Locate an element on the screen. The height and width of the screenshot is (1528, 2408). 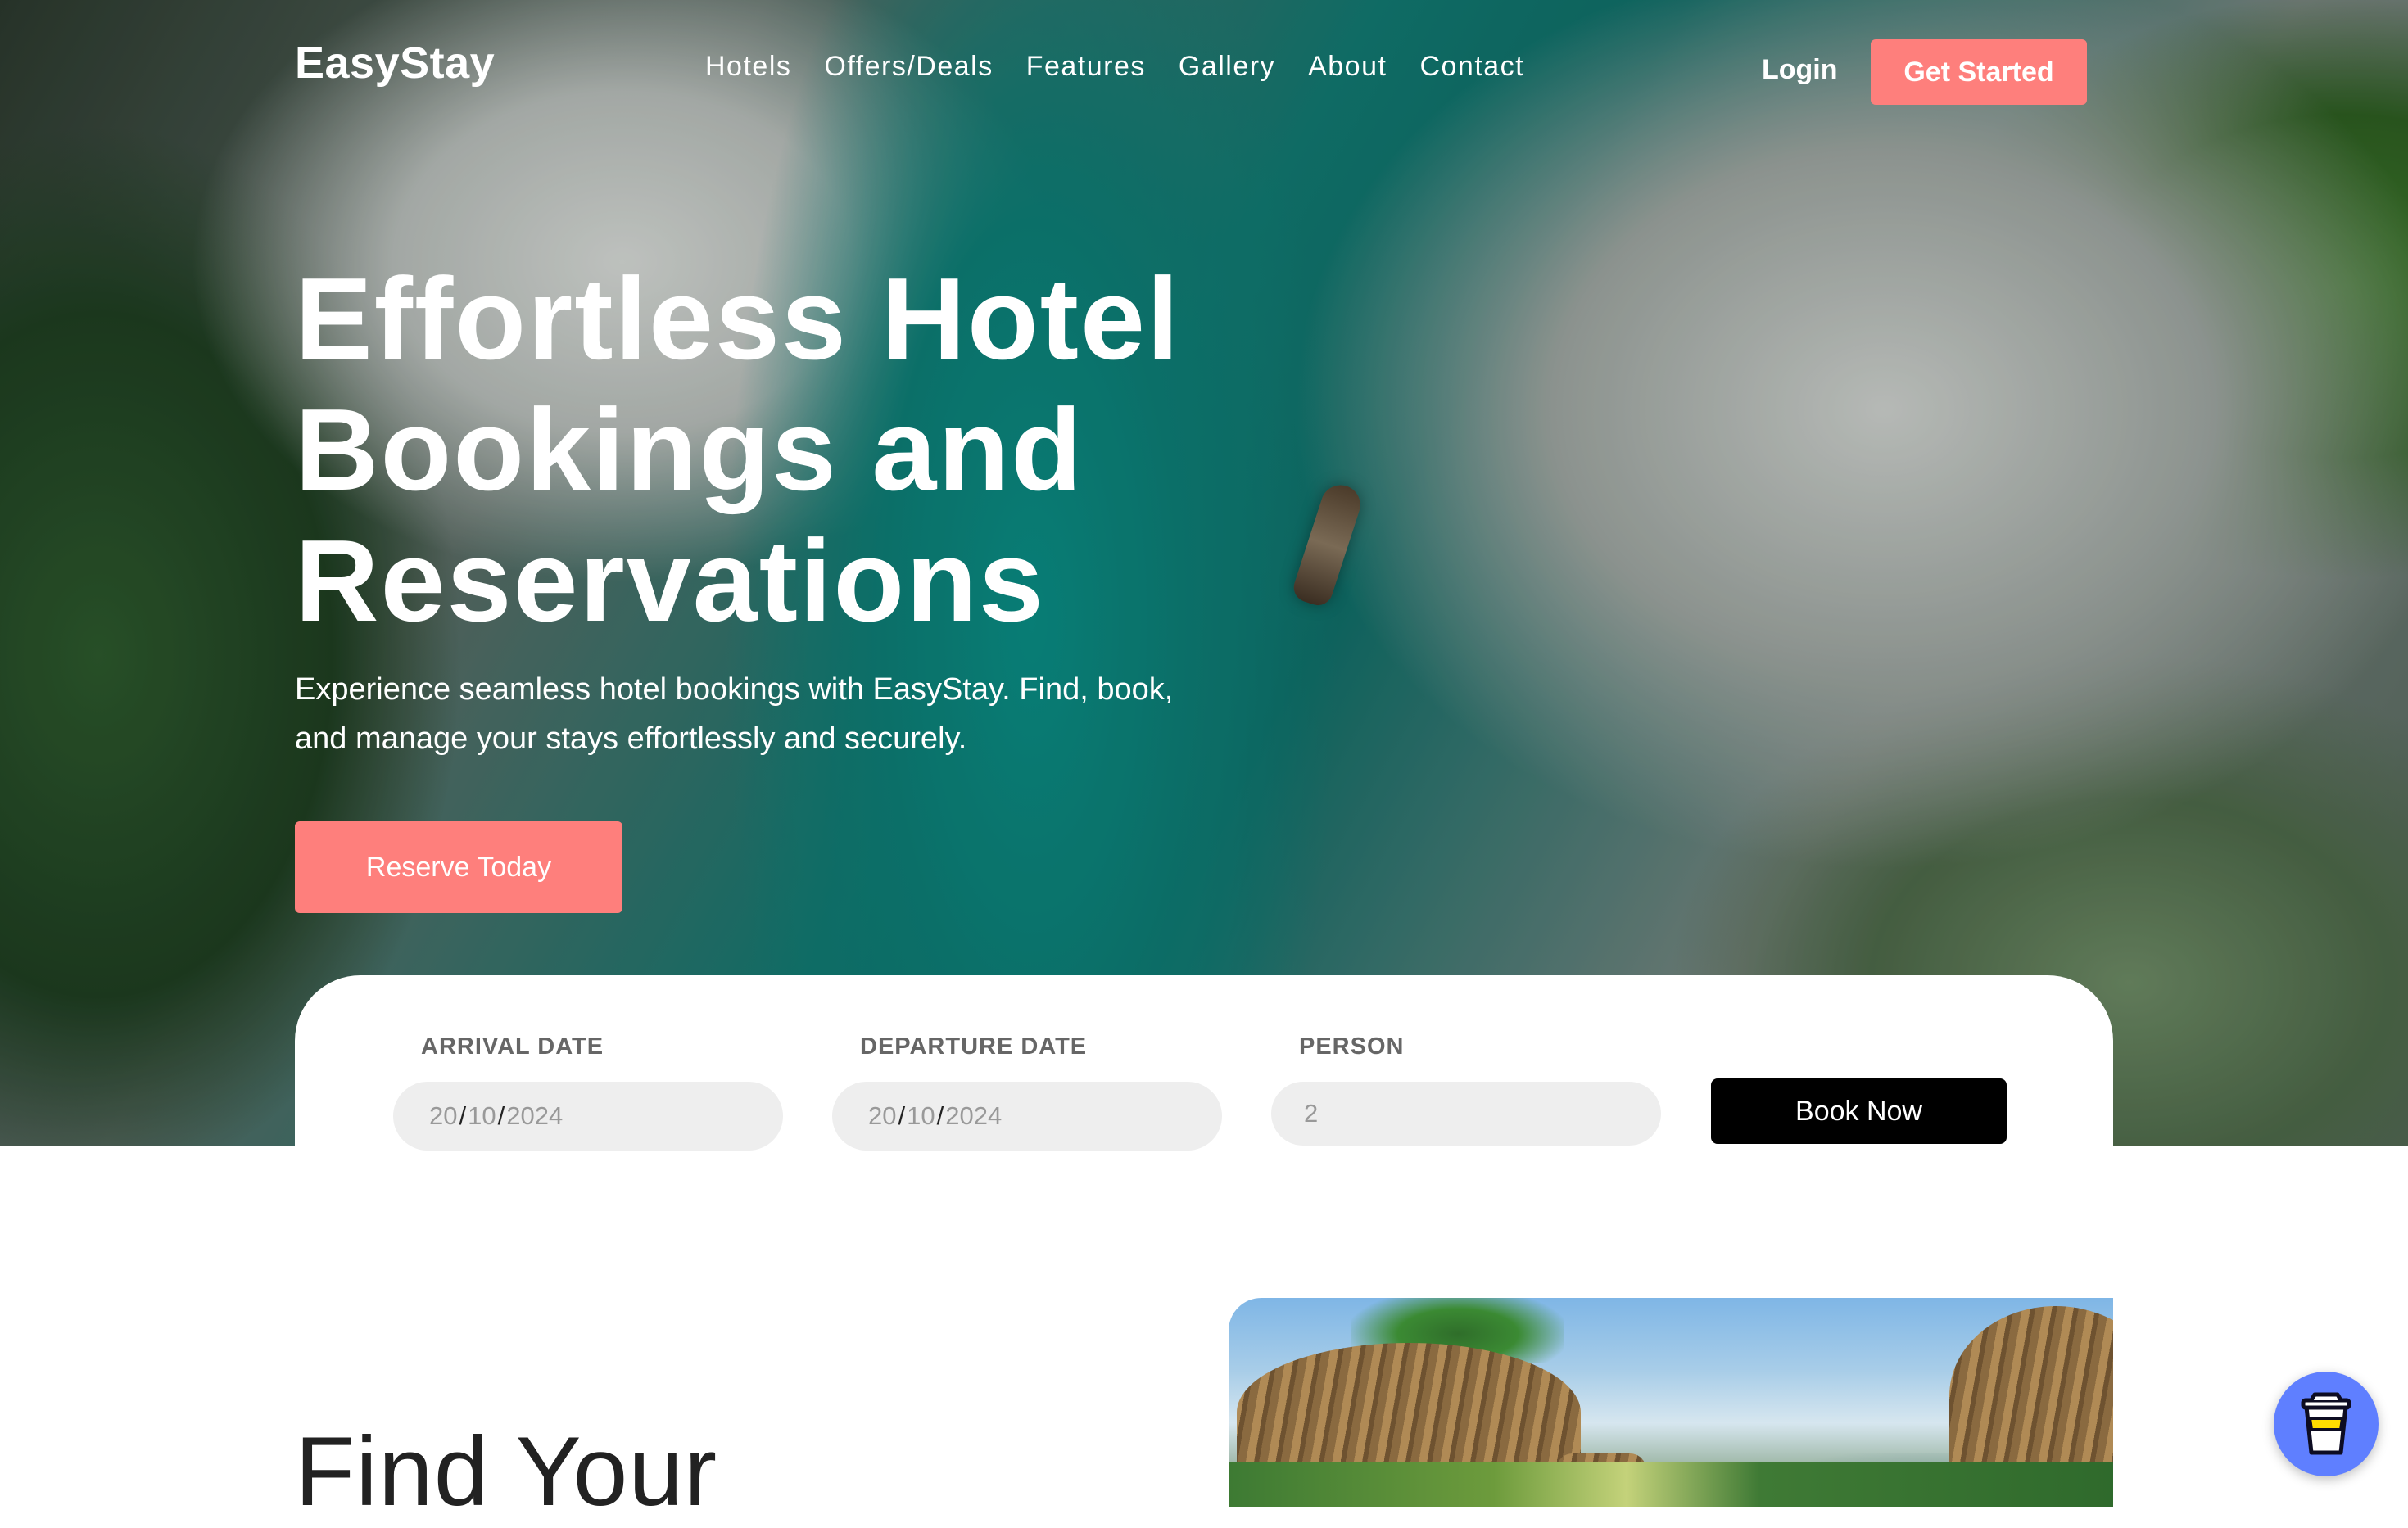
departure-date-label: DEPARTURE DATE is located at coordinates (974, 1046).